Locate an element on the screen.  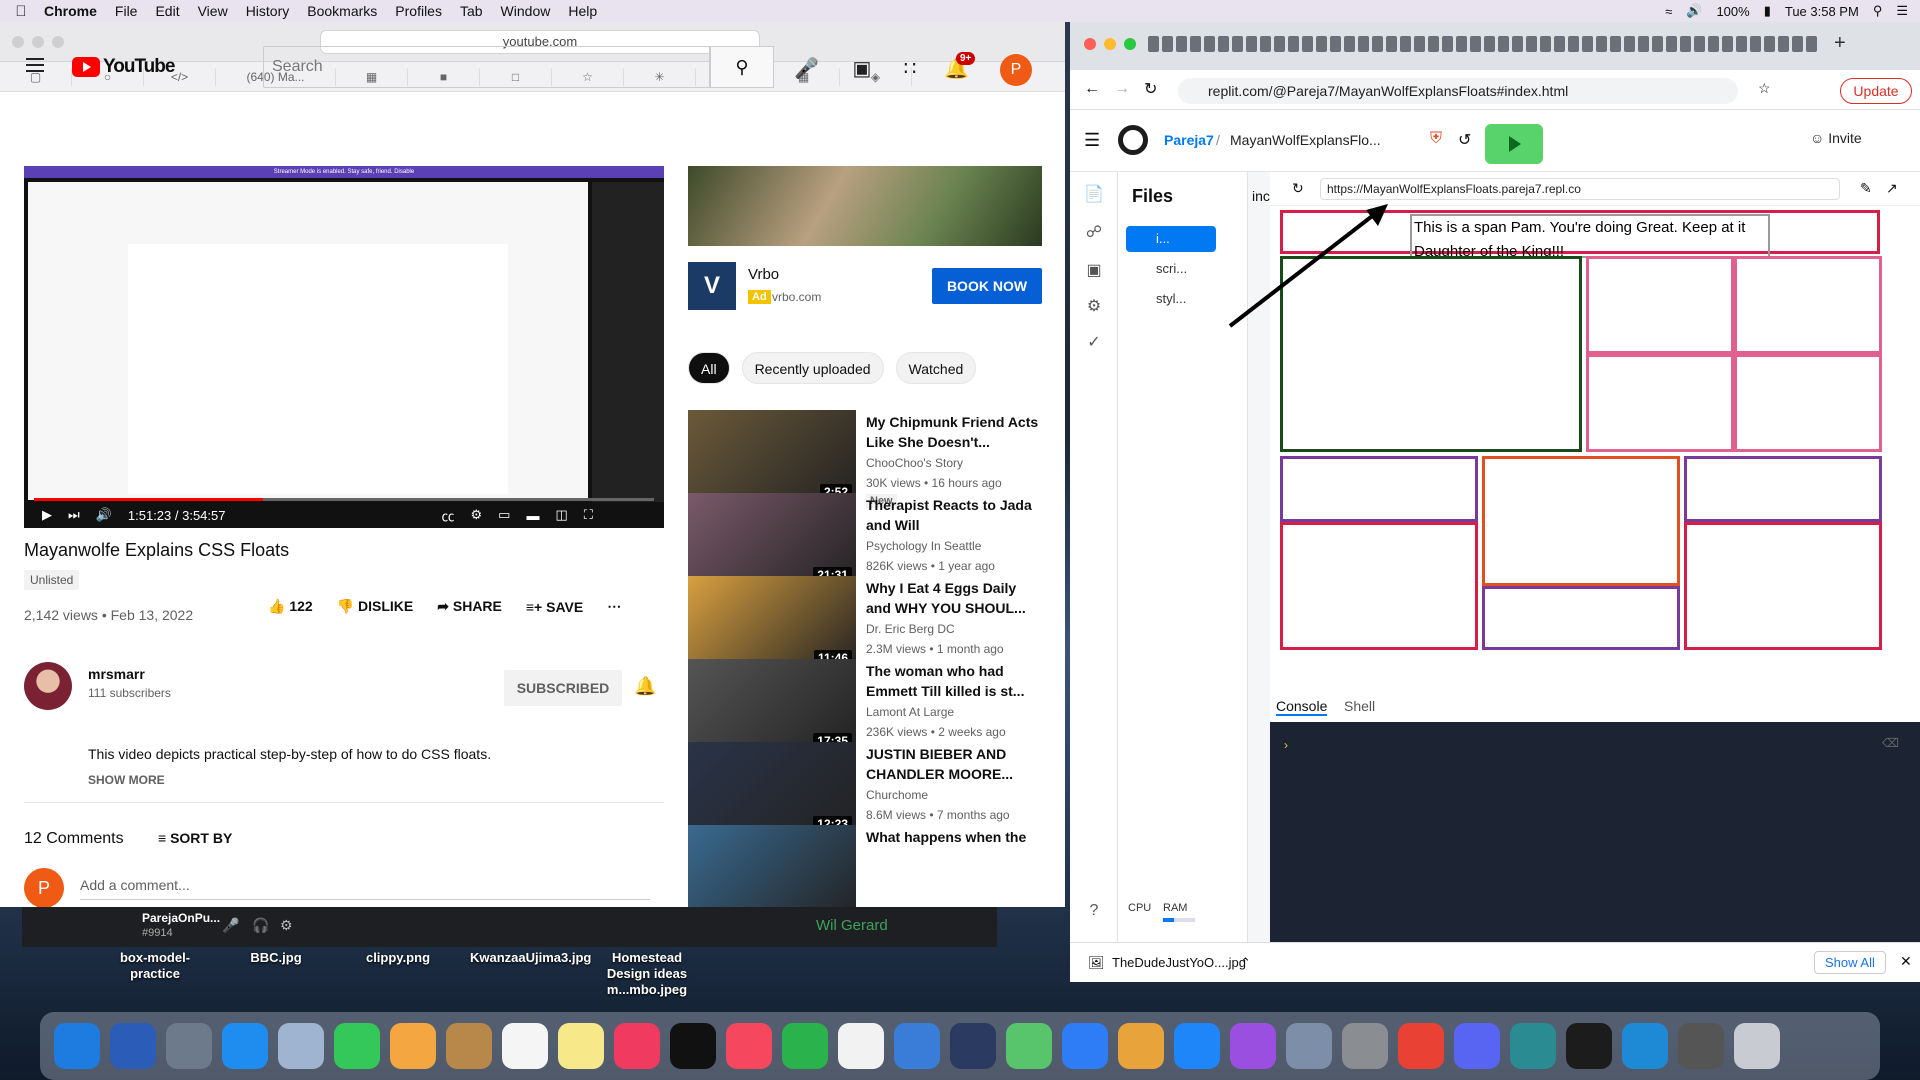
fullscreen-icon: ⛶ is located at coordinates (588, 515).